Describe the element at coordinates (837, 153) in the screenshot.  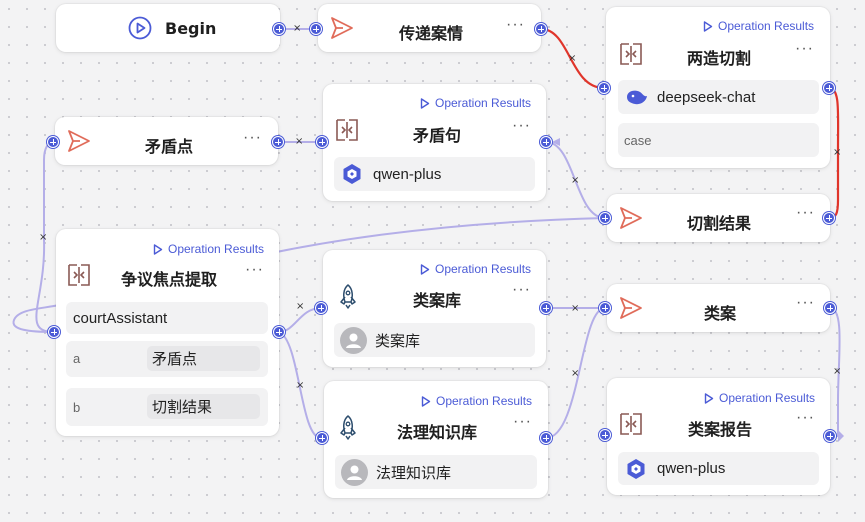
I see `remove-edge-liangzao-qiegejieguo: ×` at that location.